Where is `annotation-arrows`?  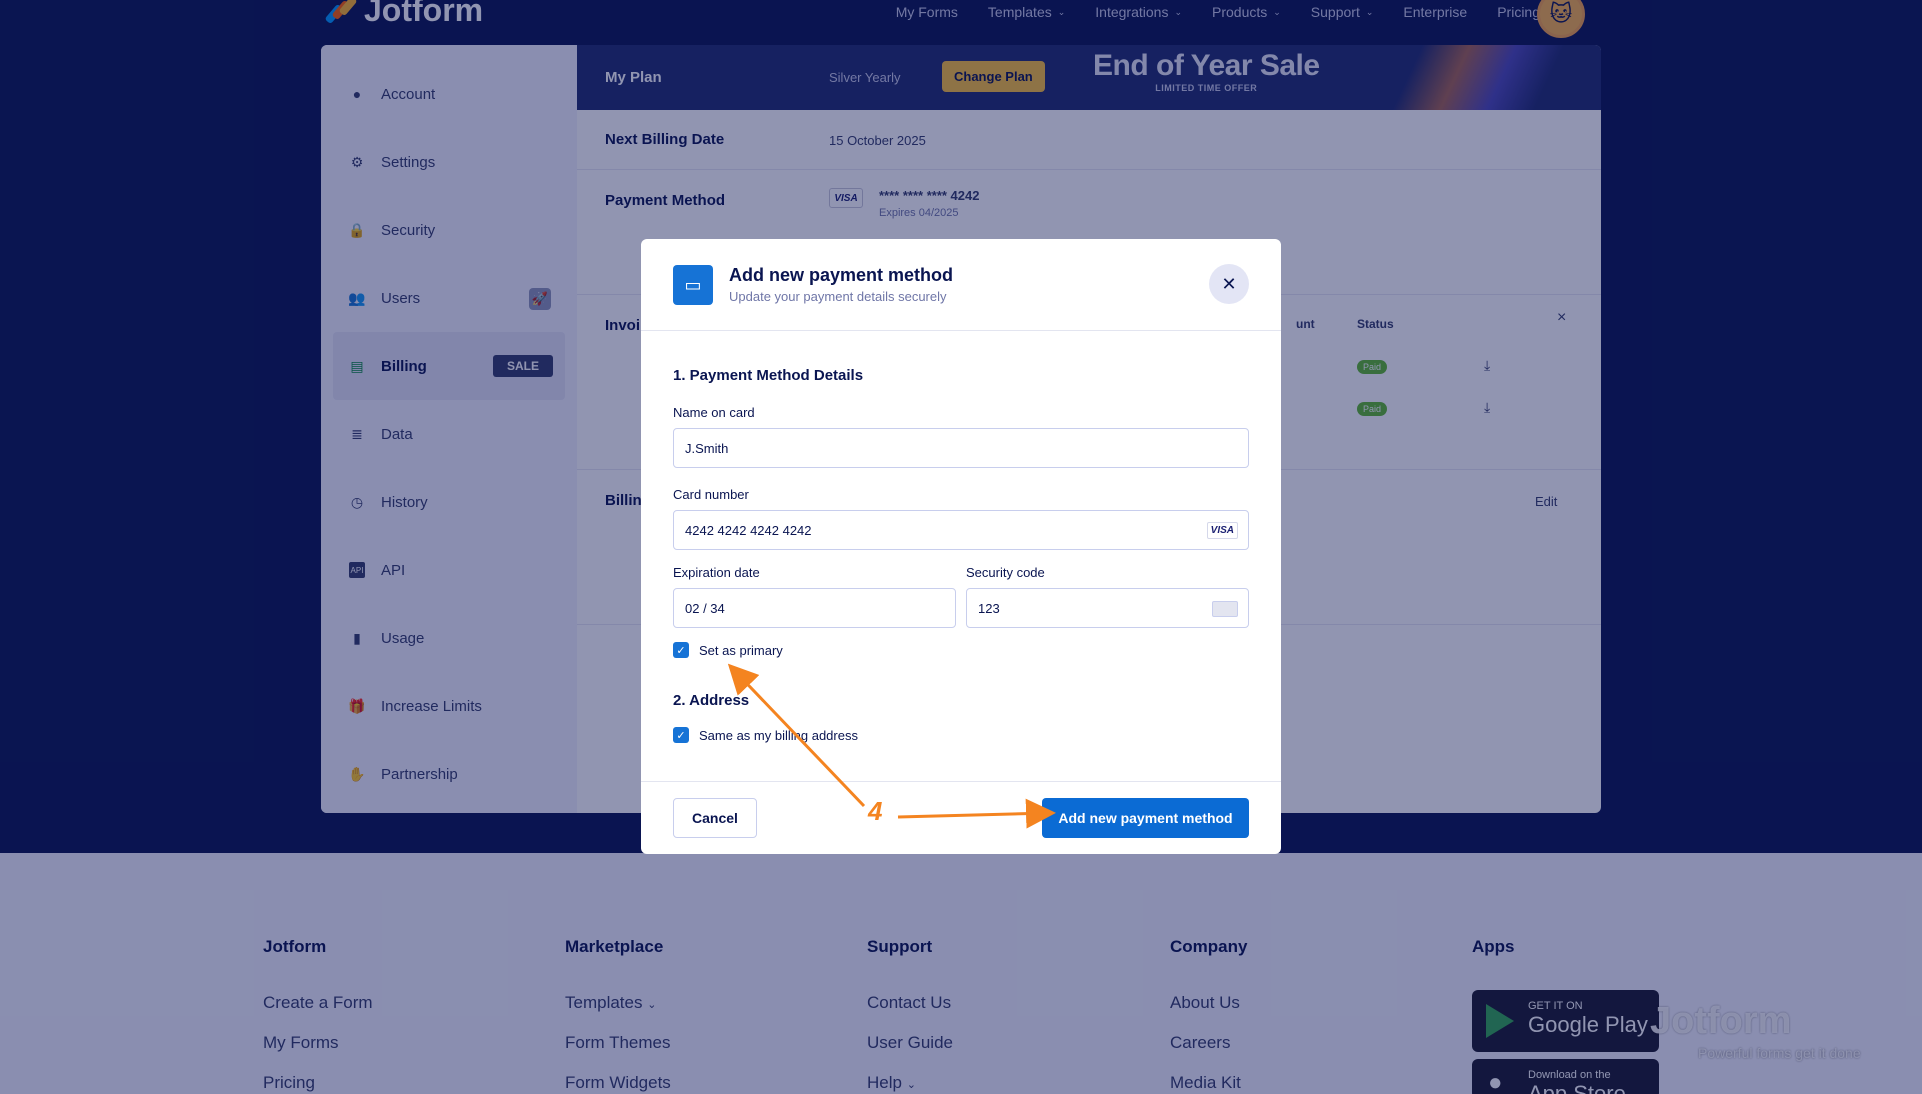
annotation-arrows is located at coordinates (891, 746).